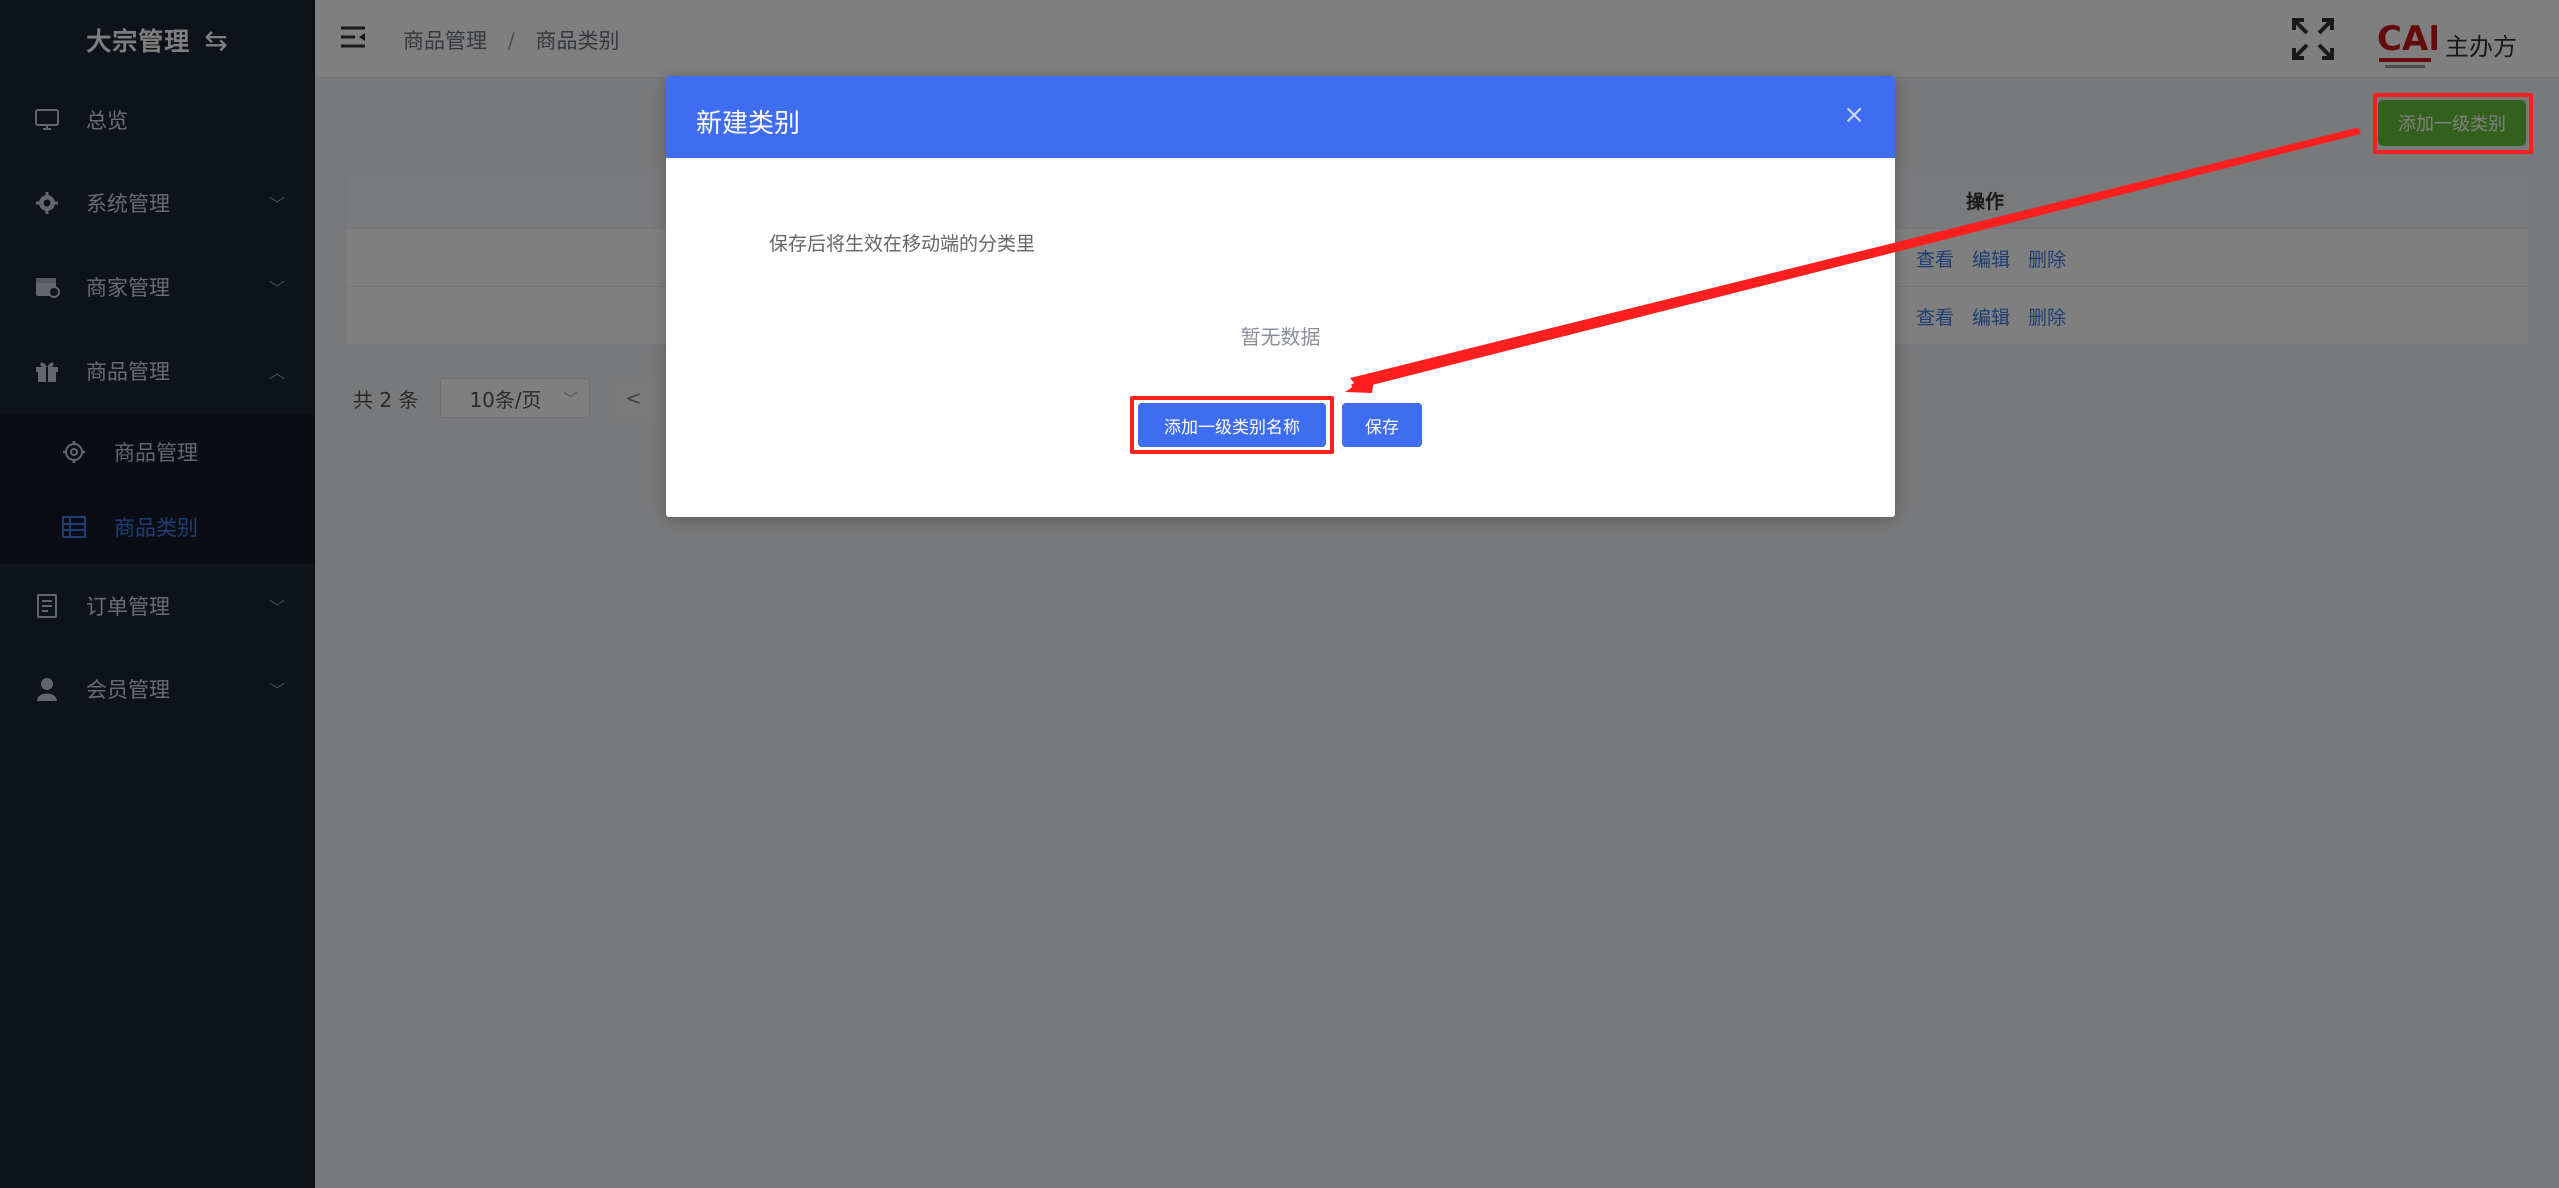 Image resolution: width=2559 pixels, height=1188 pixels. Describe the element at coordinates (1280, 117) in the screenshot. I see `dialog-header: 新建类别 ×` at that location.